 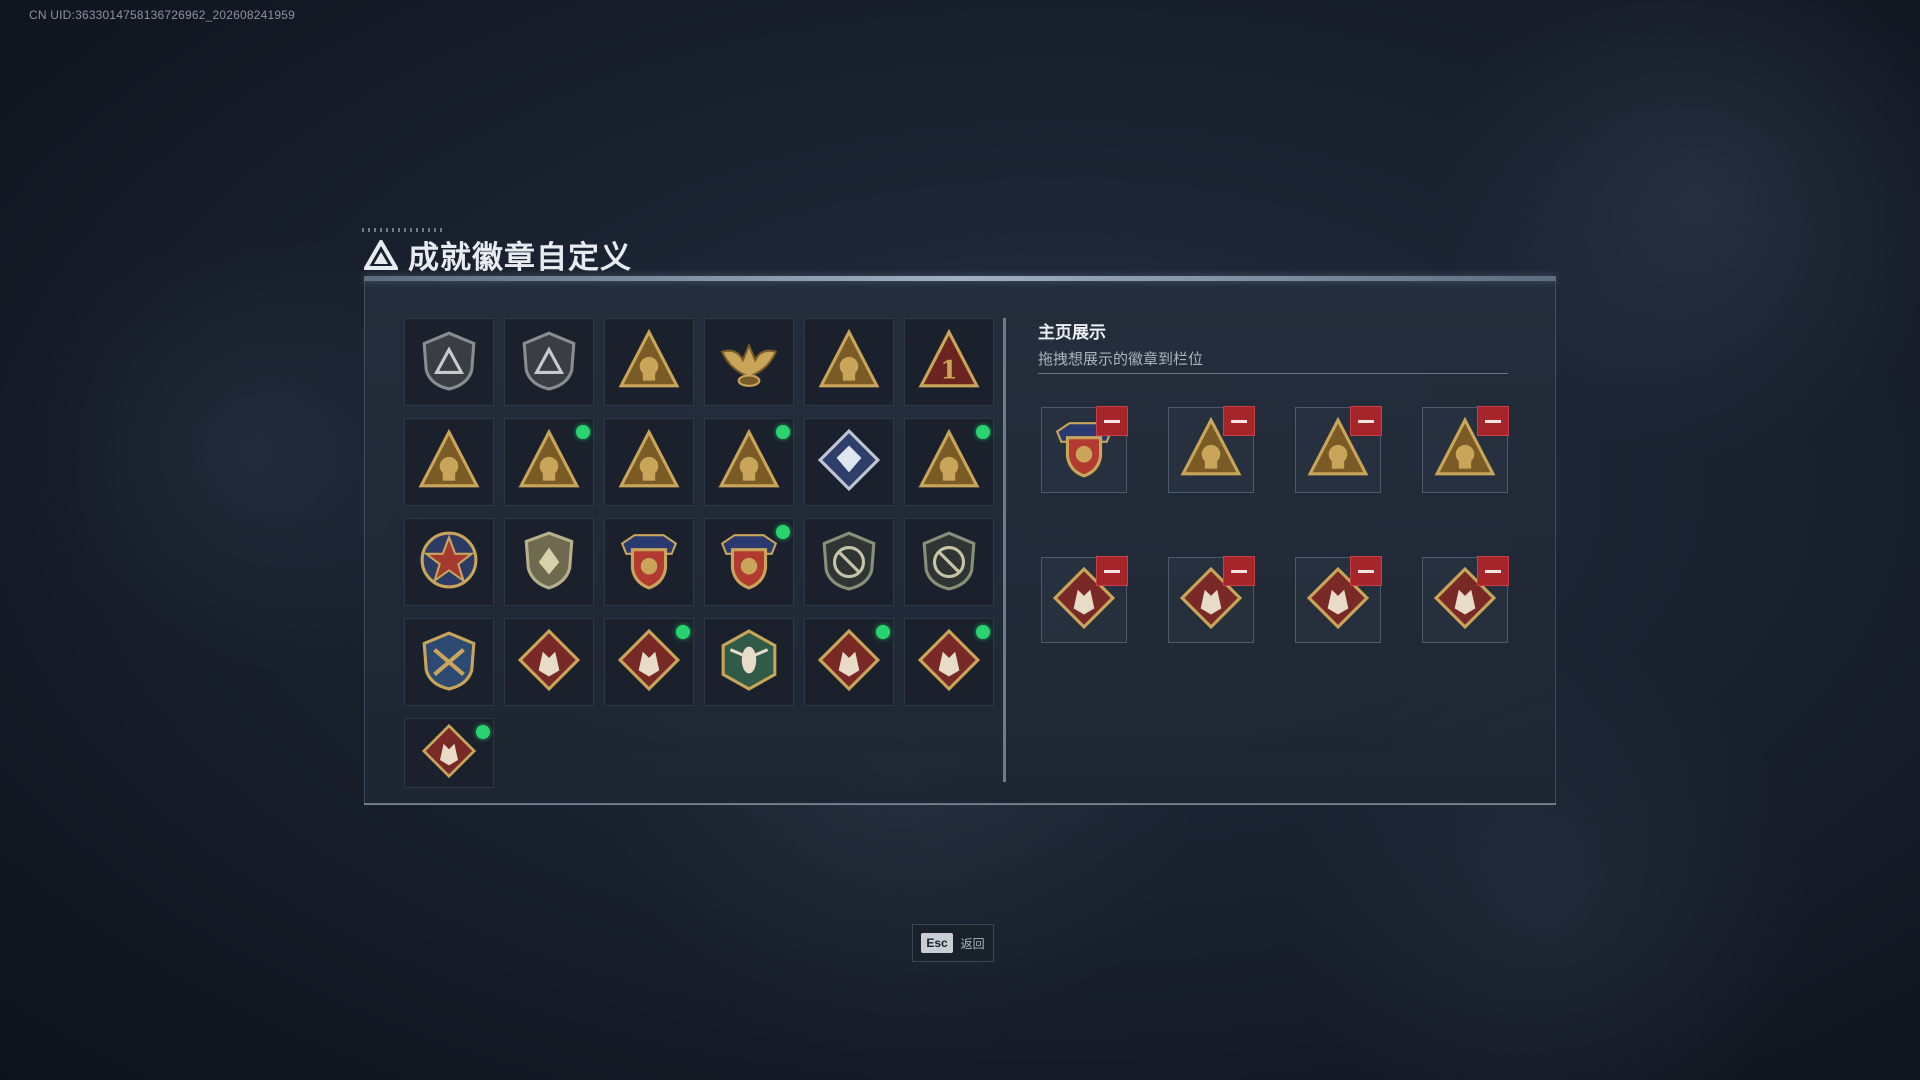 I want to click on showcase-slots, so click(x=1275, y=524).